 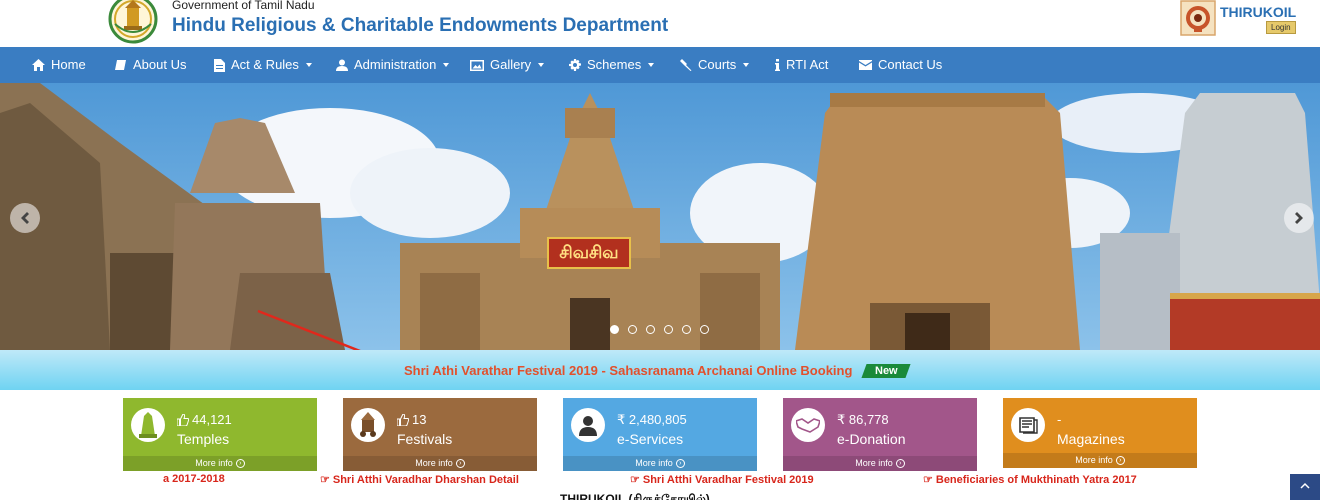 What do you see at coordinates (1028, 425) in the screenshot?
I see `magazine-icon` at bounding box center [1028, 425].